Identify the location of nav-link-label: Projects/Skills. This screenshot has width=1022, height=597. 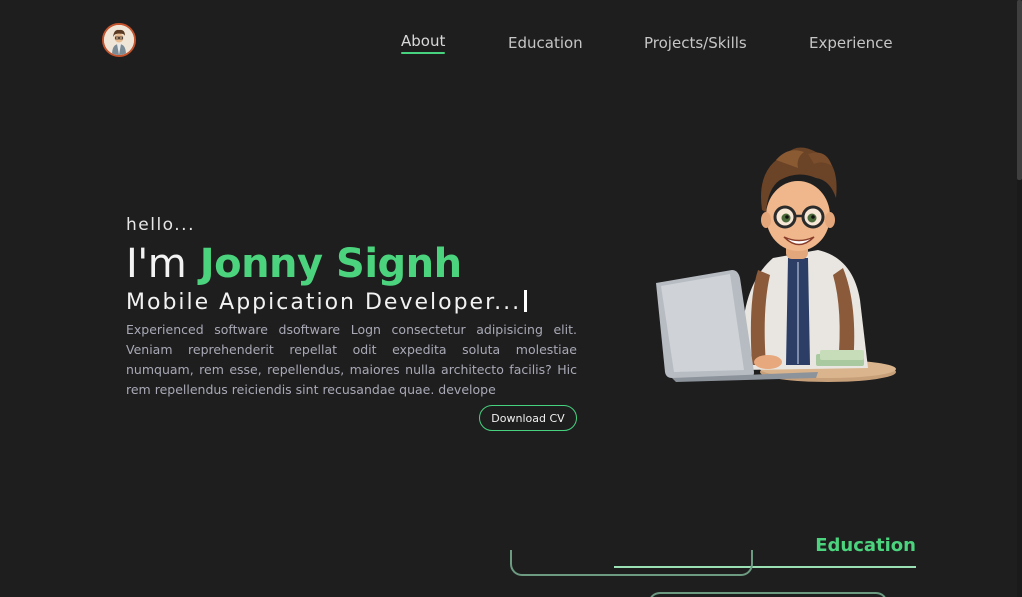
(695, 43).